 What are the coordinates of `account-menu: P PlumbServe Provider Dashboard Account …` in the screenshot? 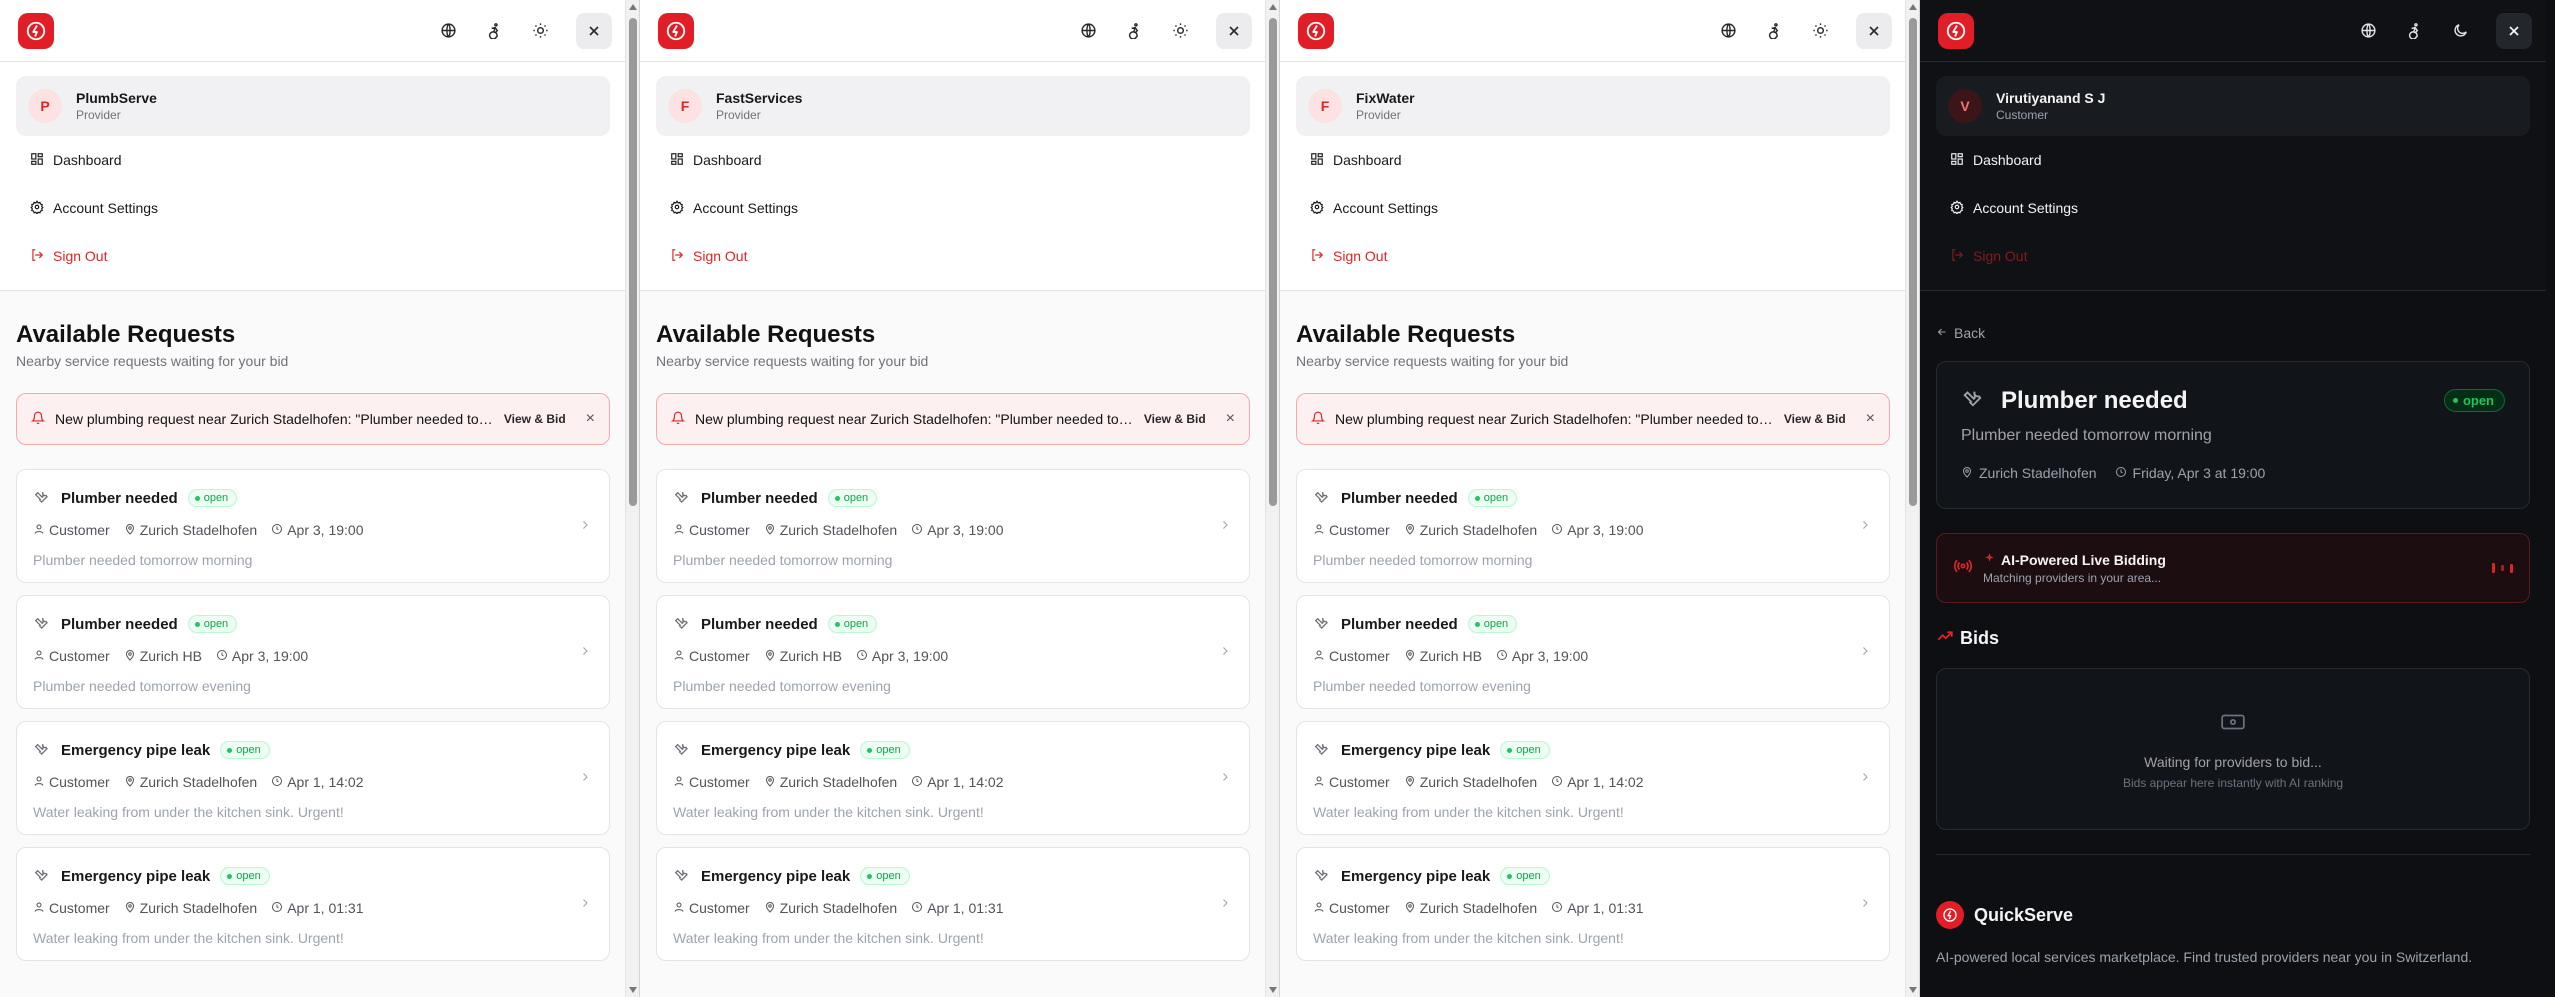 It's located at (313, 176).